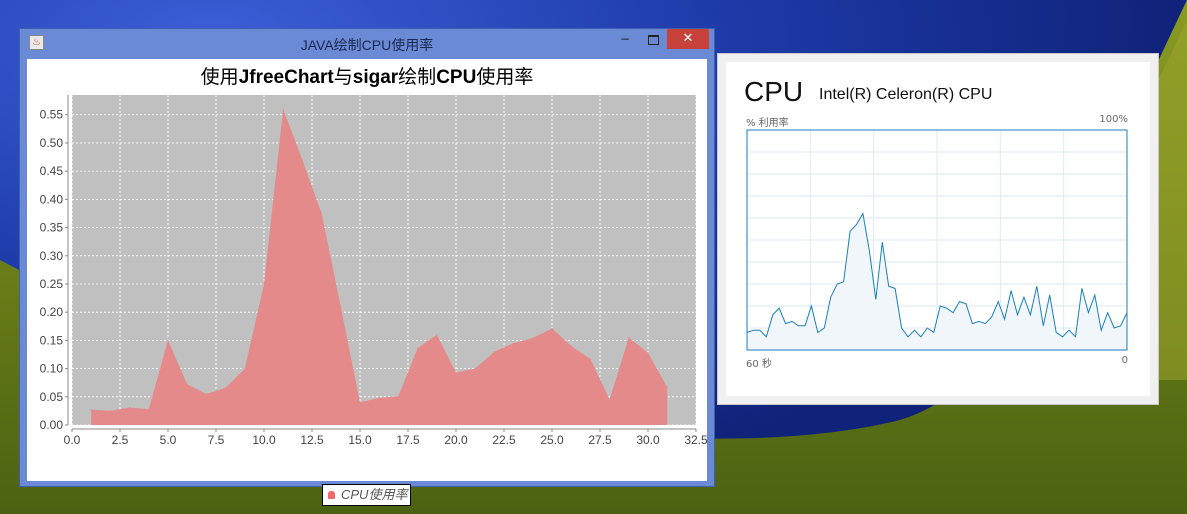  Describe the element at coordinates (625, 39) in the screenshot. I see `minimize-button: −` at that location.